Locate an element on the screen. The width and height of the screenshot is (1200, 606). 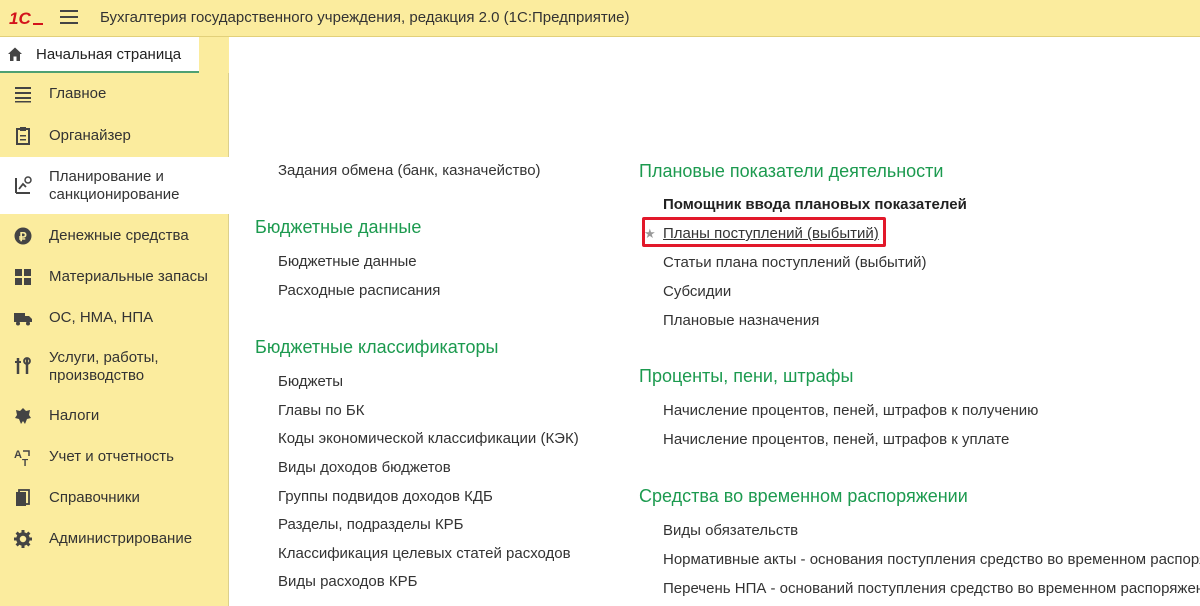
link-target-articles: Классификация целевых статей расходов is located at coordinates (424, 553).